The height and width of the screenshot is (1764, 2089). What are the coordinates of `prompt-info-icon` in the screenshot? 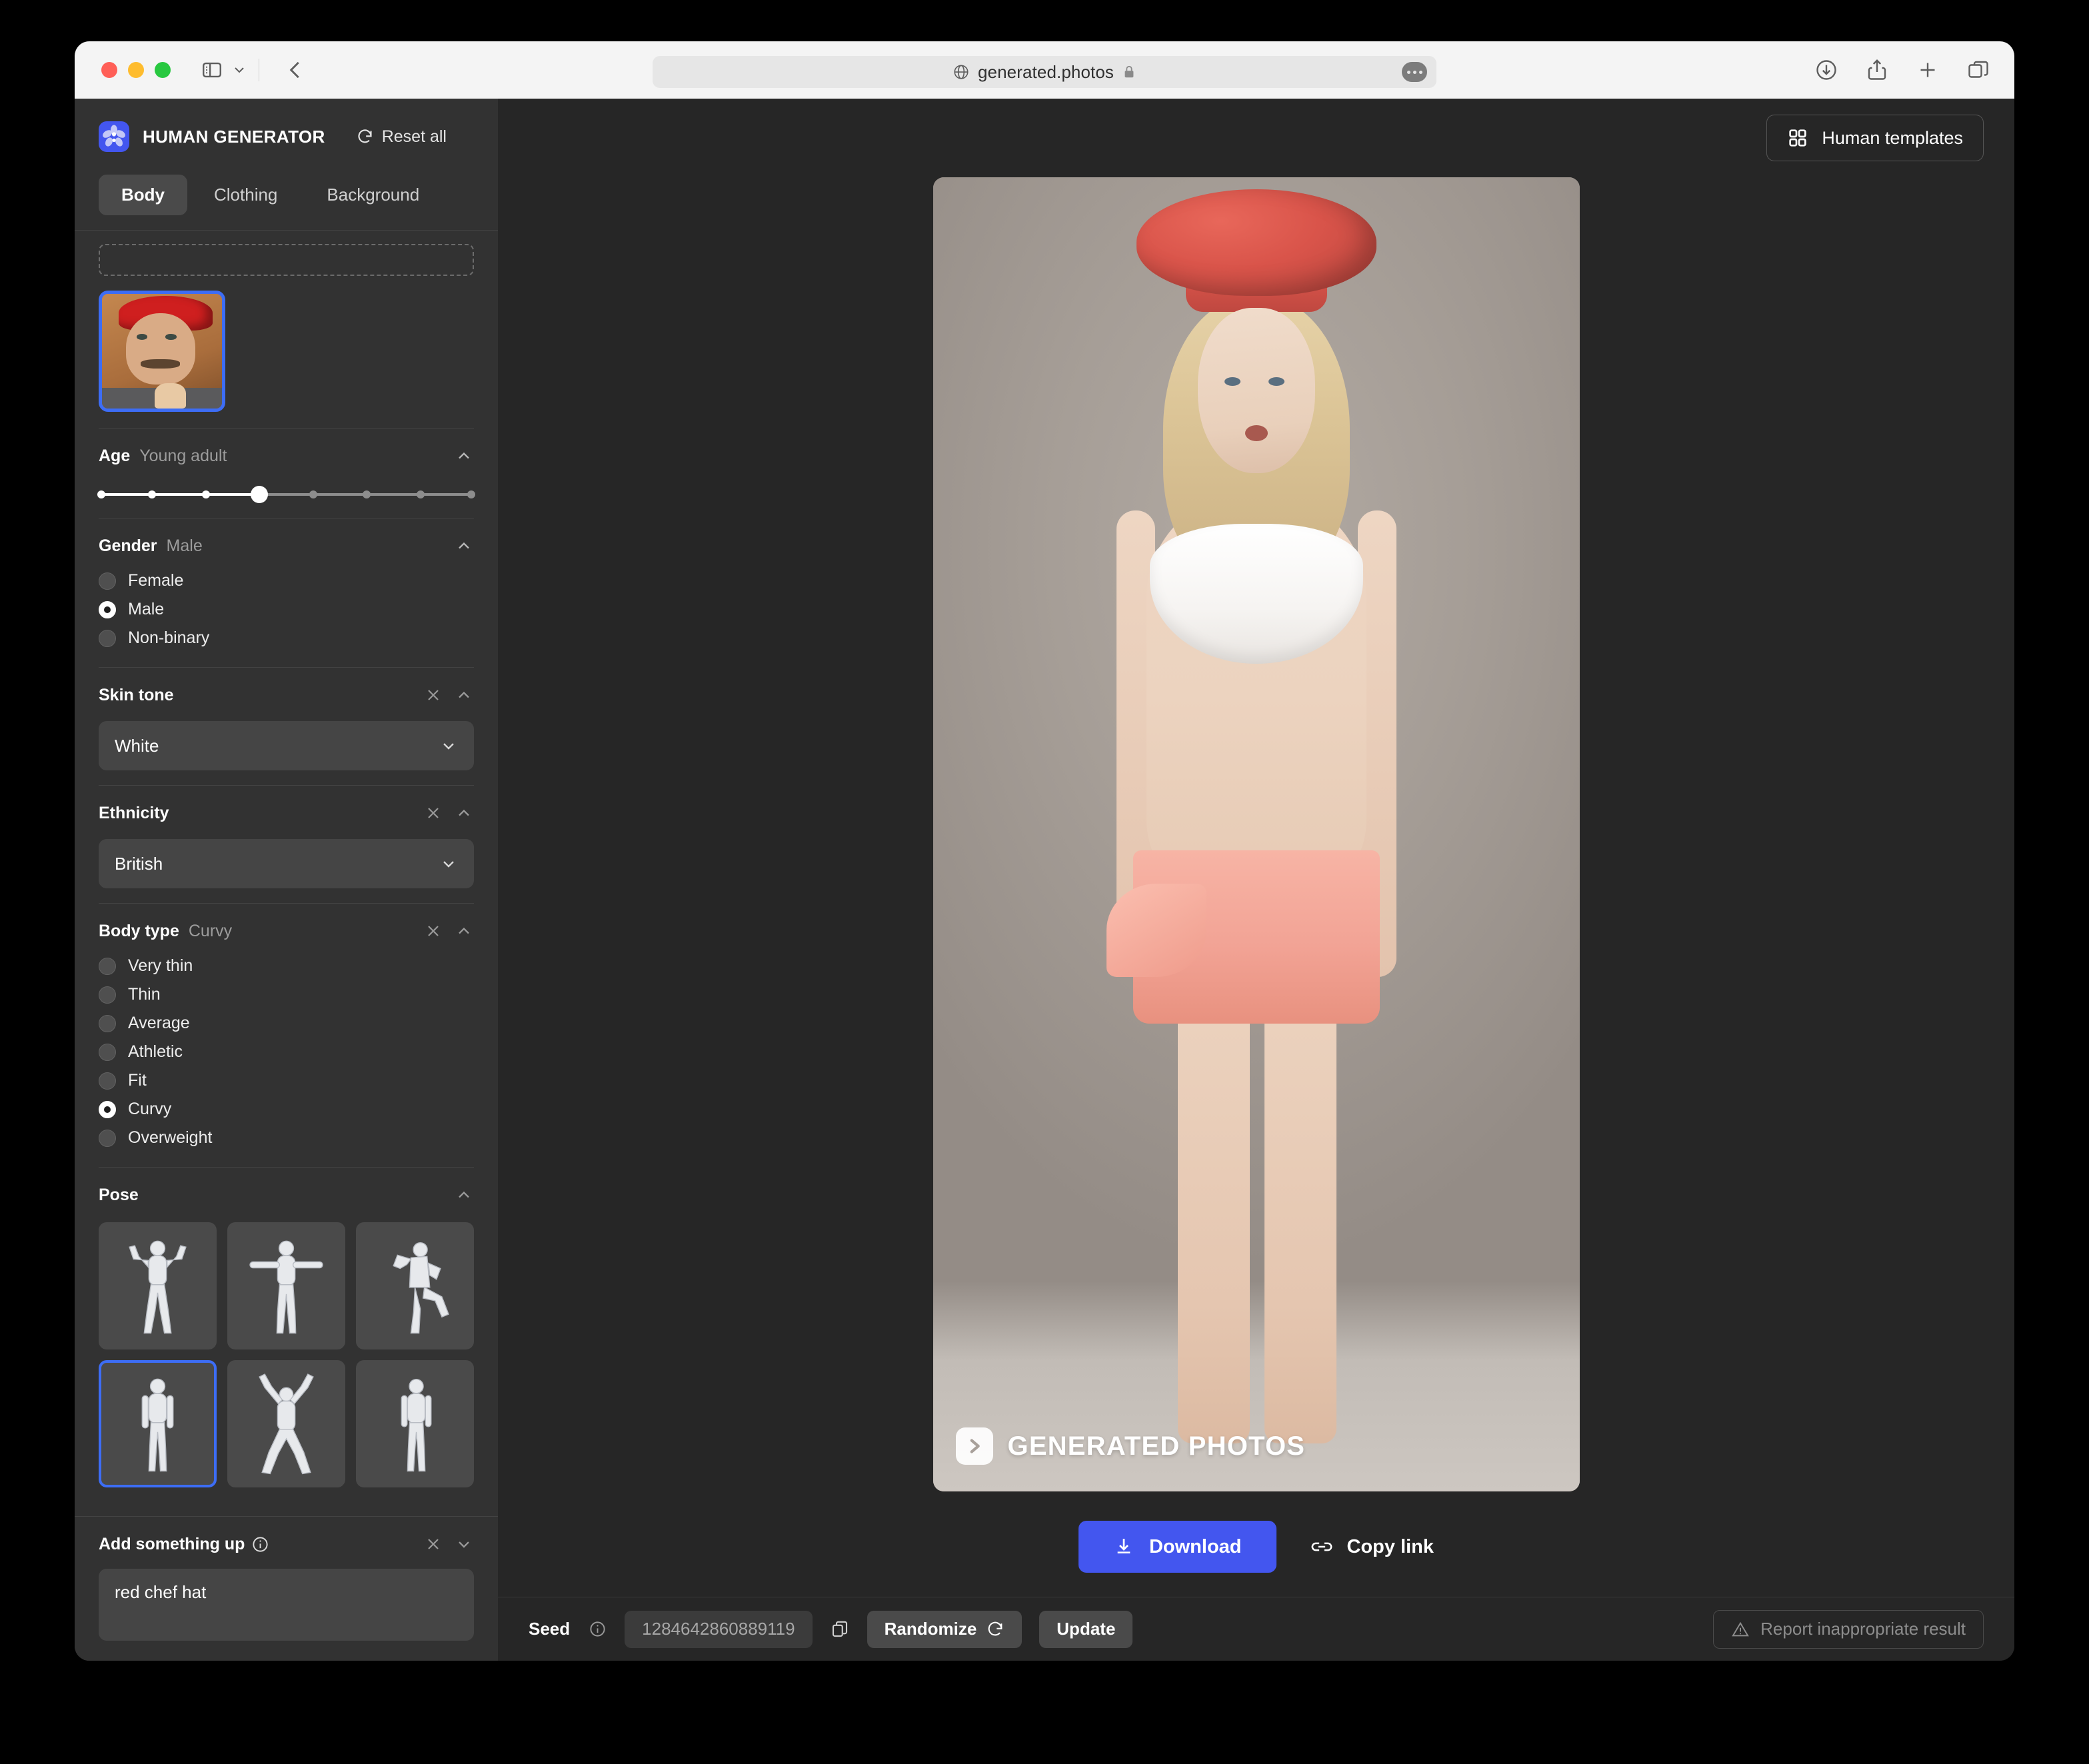 It's located at (260, 1544).